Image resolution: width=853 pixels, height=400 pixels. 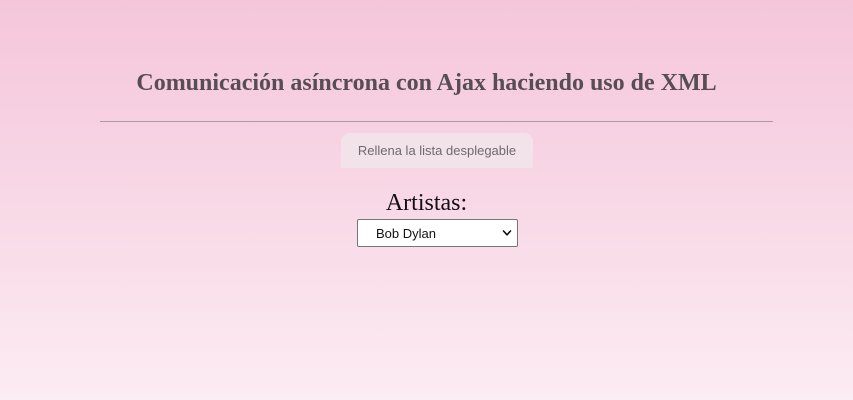 I want to click on artists-select: Bob Dylan, so click(x=437, y=233).